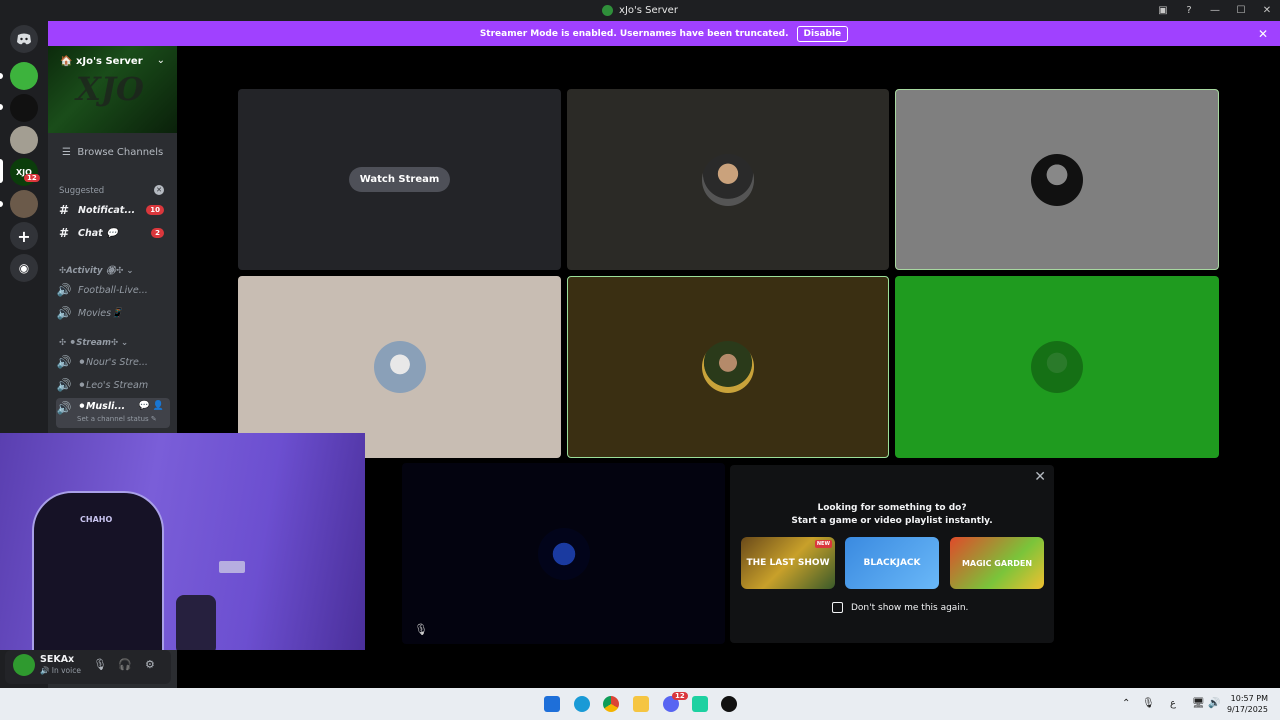 This screenshot has height=720, width=1280. I want to click on inbox-icon: ▣, so click(1163, 10).